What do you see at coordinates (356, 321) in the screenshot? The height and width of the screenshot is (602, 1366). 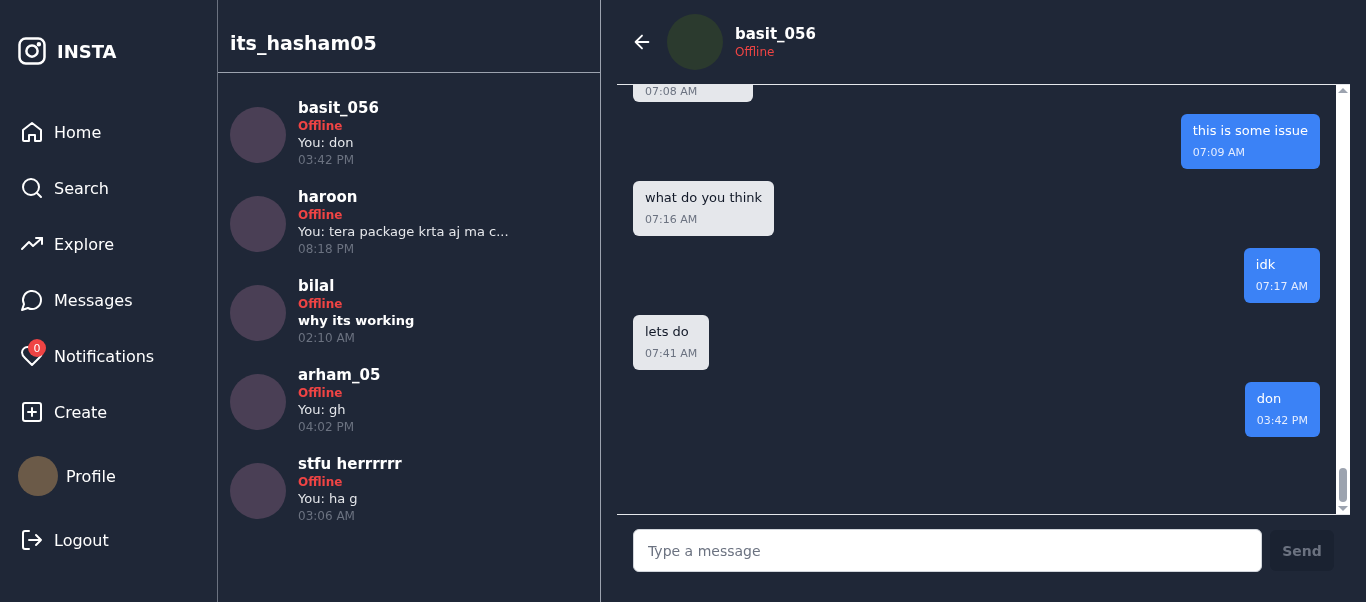 I see `message-preview: why its working` at bounding box center [356, 321].